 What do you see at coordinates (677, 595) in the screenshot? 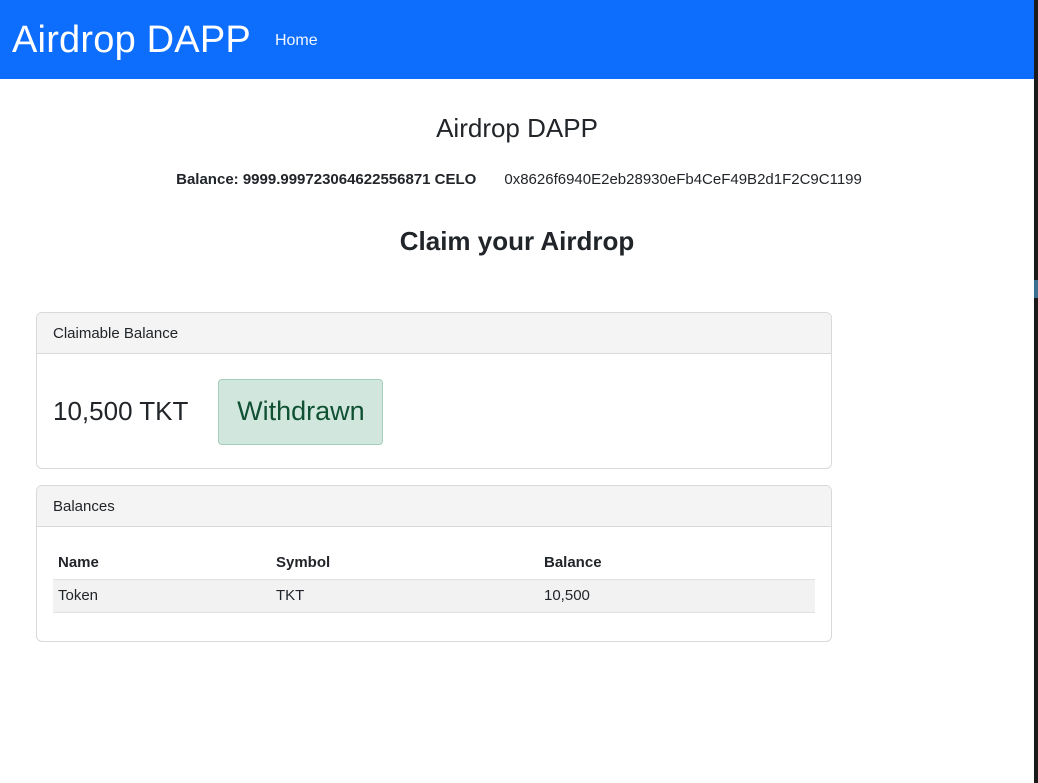
I see `token-balance-cell: 10,500` at bounding box center [677, 595].